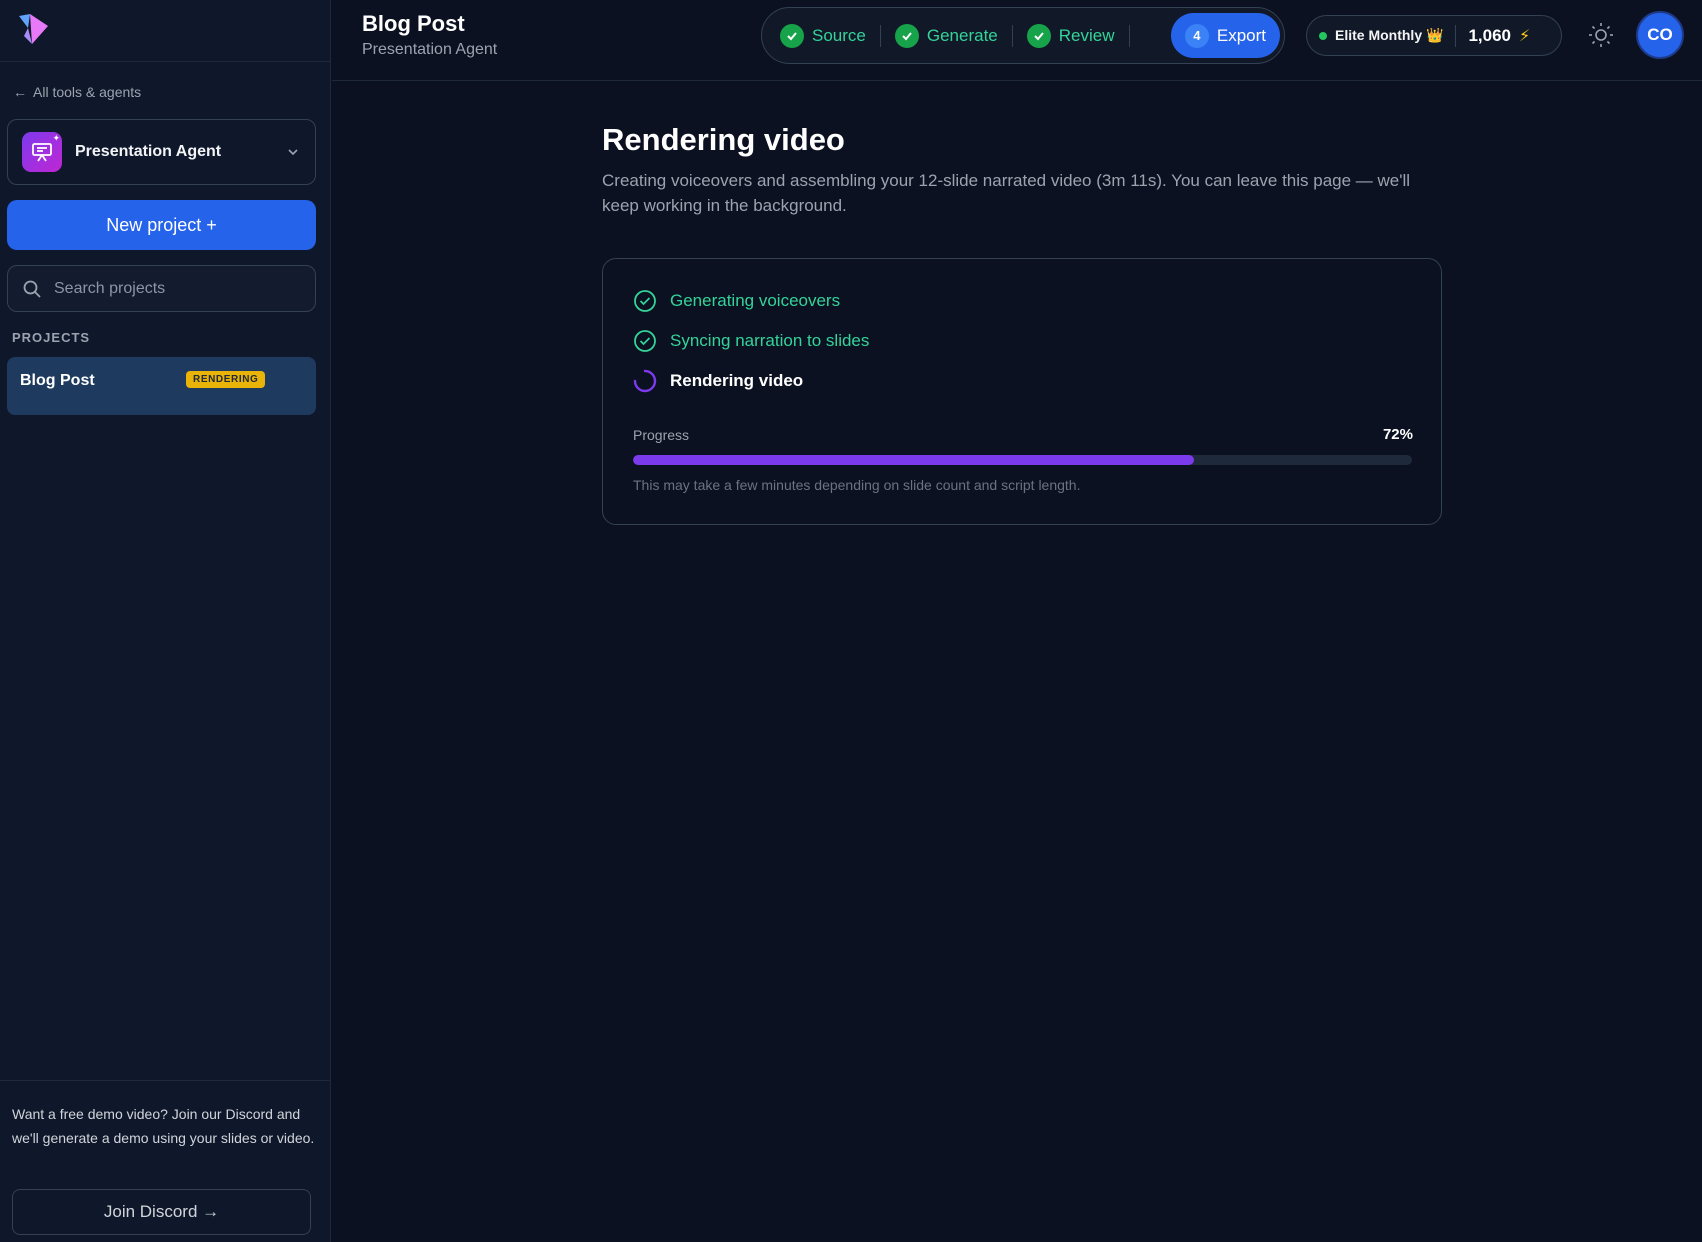 The height and width of the screenshot is (1242, 1702). What do you see at coordinates (226, 379) in the screenshot?
I see `status-badge: RENDERING` at bounding box center [226, 379].